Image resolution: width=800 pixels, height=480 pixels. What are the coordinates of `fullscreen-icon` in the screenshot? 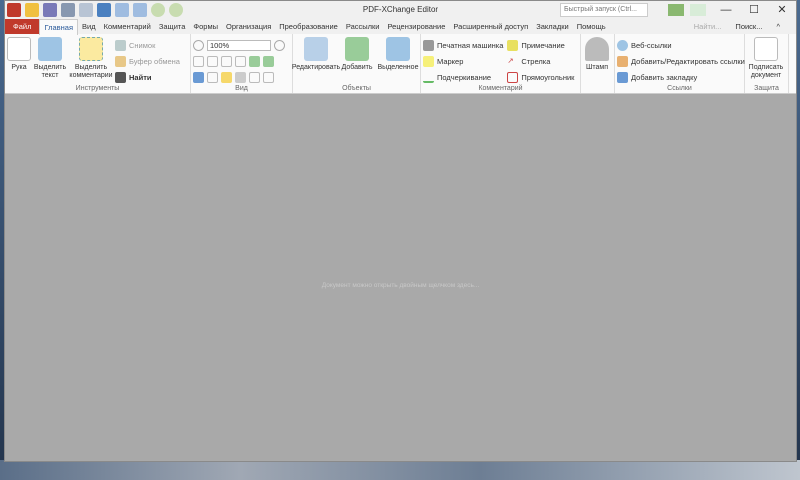 It's located at (698, 10).